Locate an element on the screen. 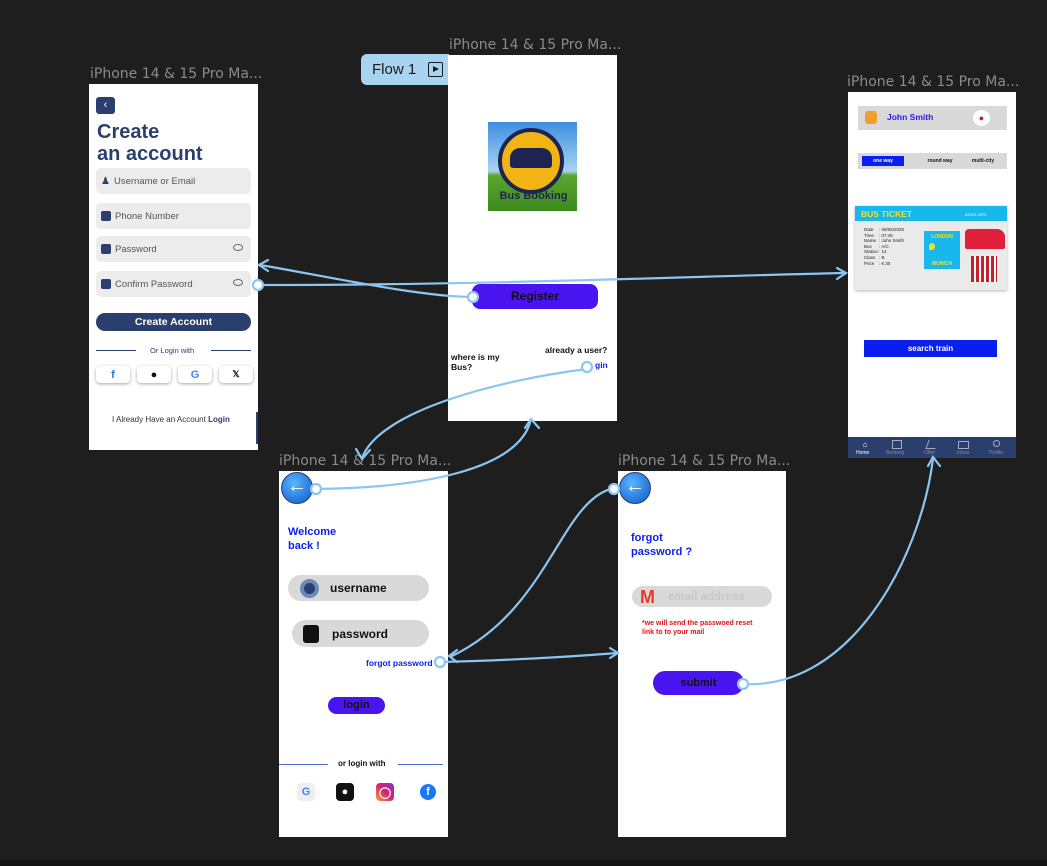  bottom-bar is located at coordinates (523, 863).